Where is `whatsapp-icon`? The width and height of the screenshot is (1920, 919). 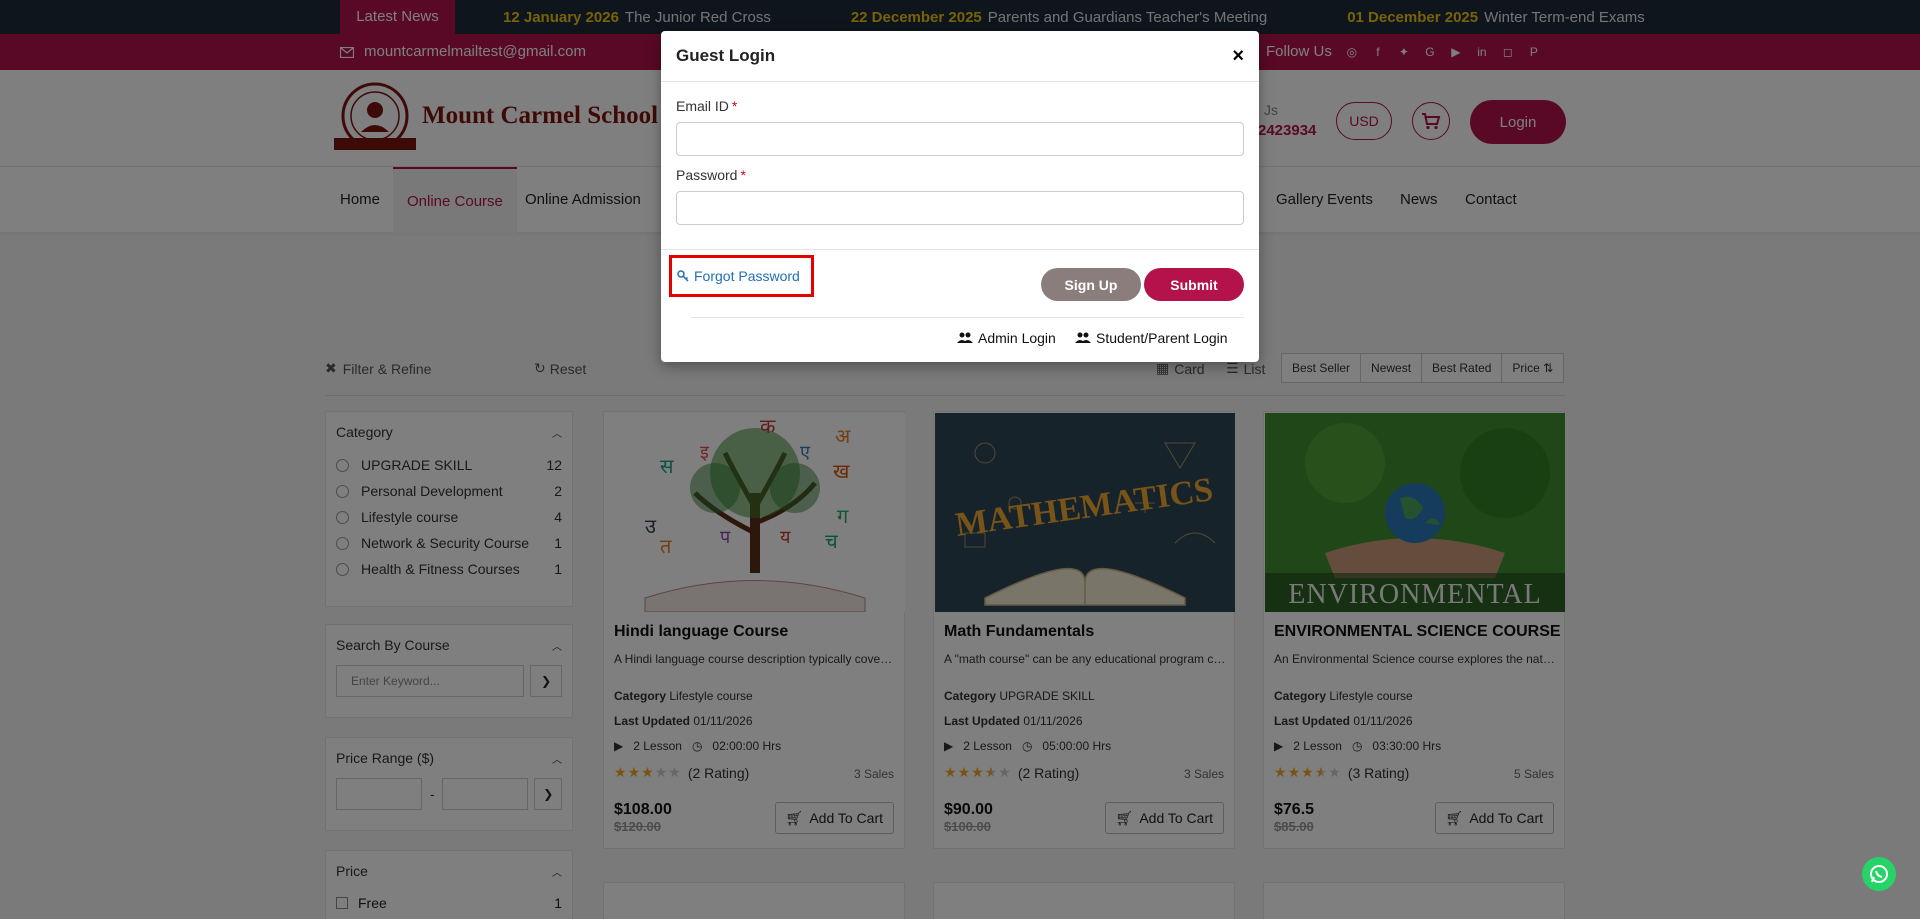
whatsapp-icon is located at coordinates (1879, 874).